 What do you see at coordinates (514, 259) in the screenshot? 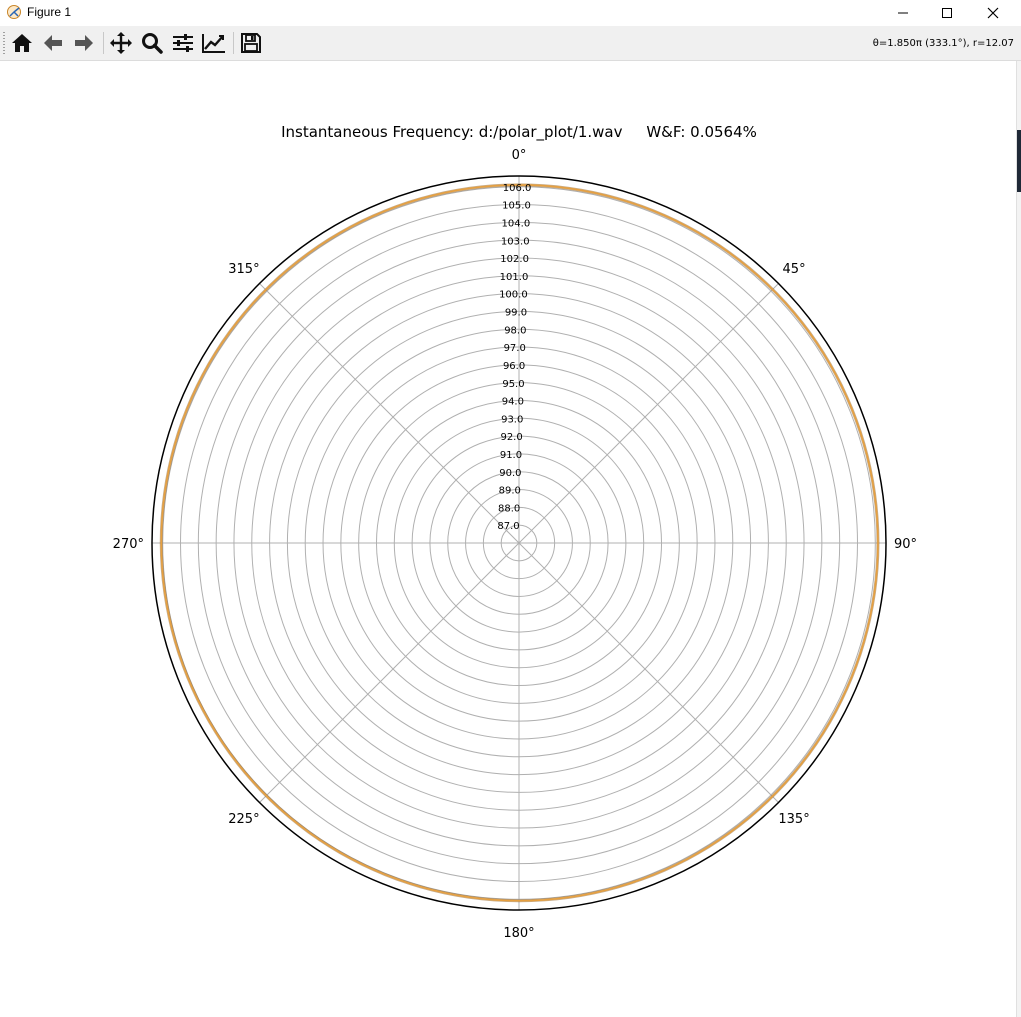
I see `r-tick-label: 102.0` at bounding box center [514, 259].